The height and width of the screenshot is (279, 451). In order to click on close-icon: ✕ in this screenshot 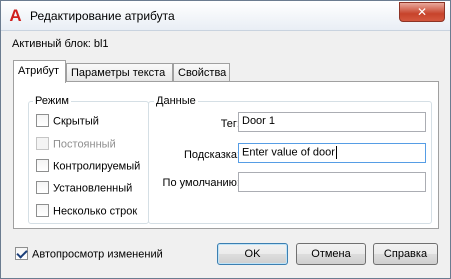, I will do `click(422, 12)`.